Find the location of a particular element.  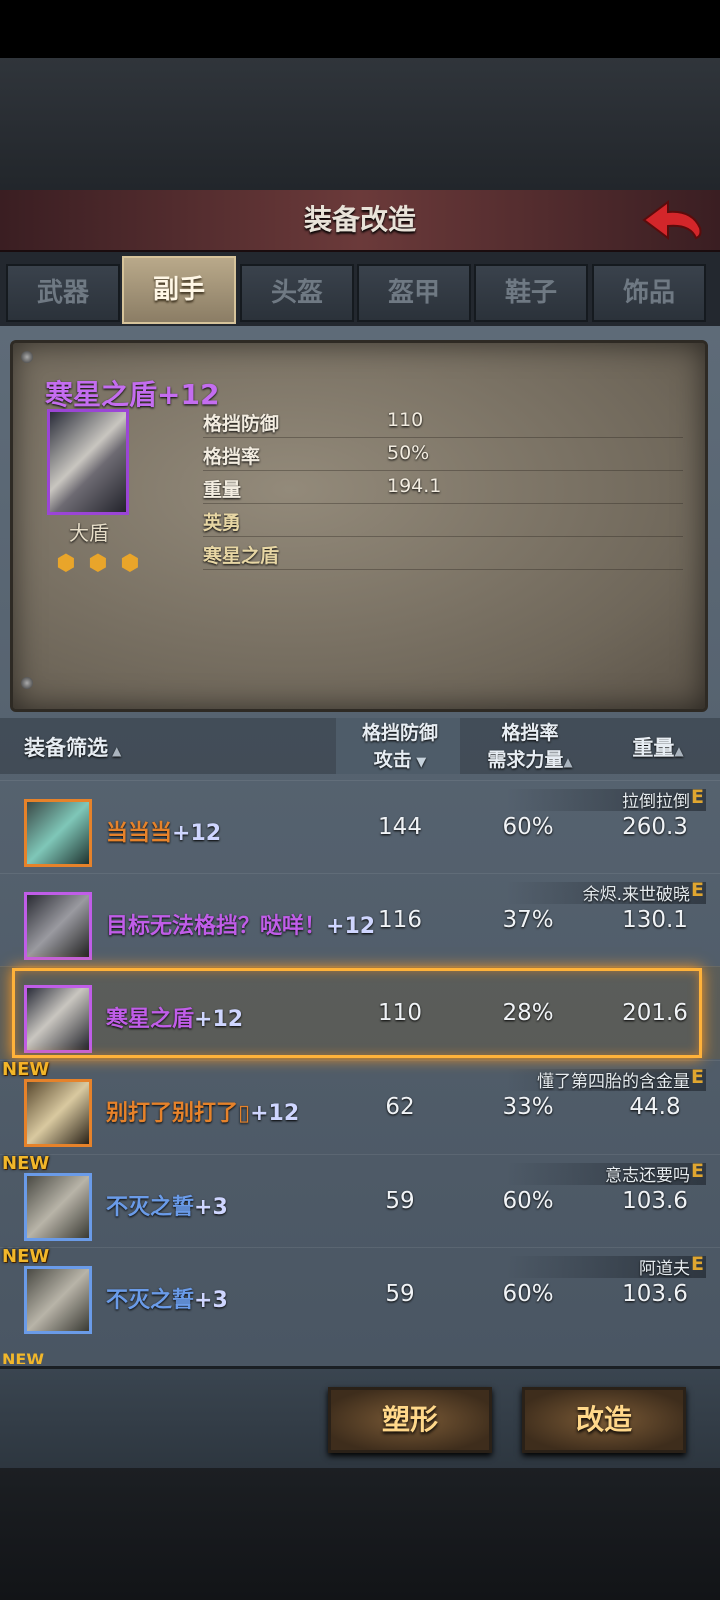

block-defense-value: 116 is located at coordinates (400, 920).